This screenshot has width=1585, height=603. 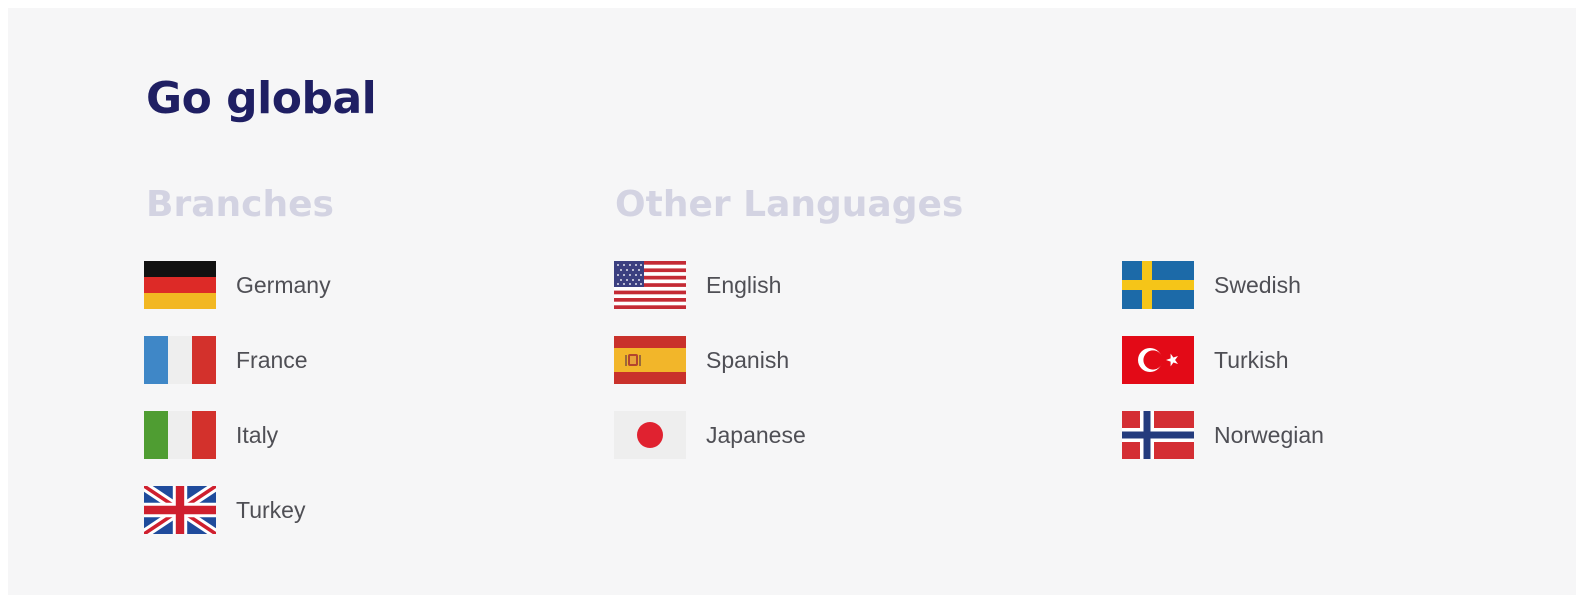 What do you see at coordinates (261, 98) in the screenshot?
I see `section-title: Go global` at bounding box center [261, 98].